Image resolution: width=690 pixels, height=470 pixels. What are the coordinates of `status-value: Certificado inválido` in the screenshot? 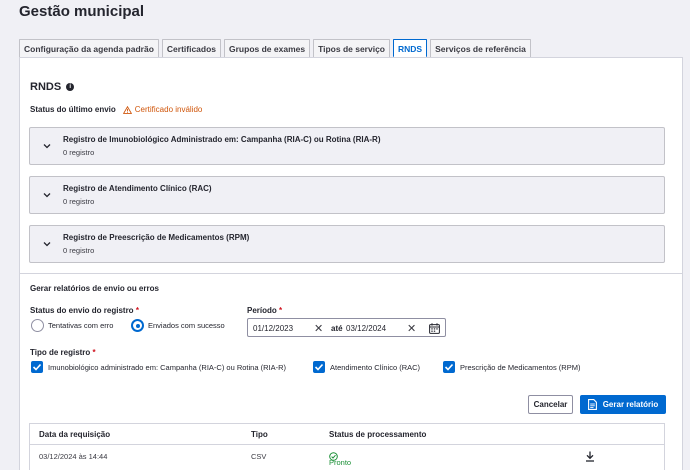 It's located at (168, 109).